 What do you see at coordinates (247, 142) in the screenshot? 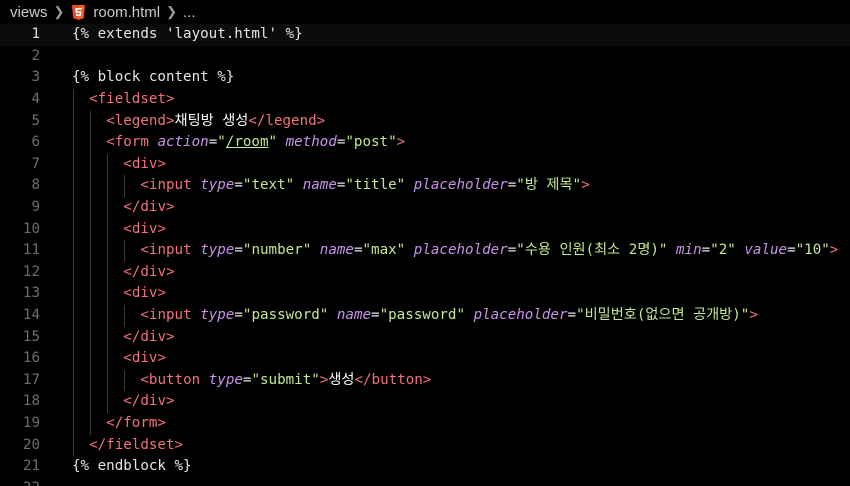
I see `code-token: /room` at bounding box center [247, 142].